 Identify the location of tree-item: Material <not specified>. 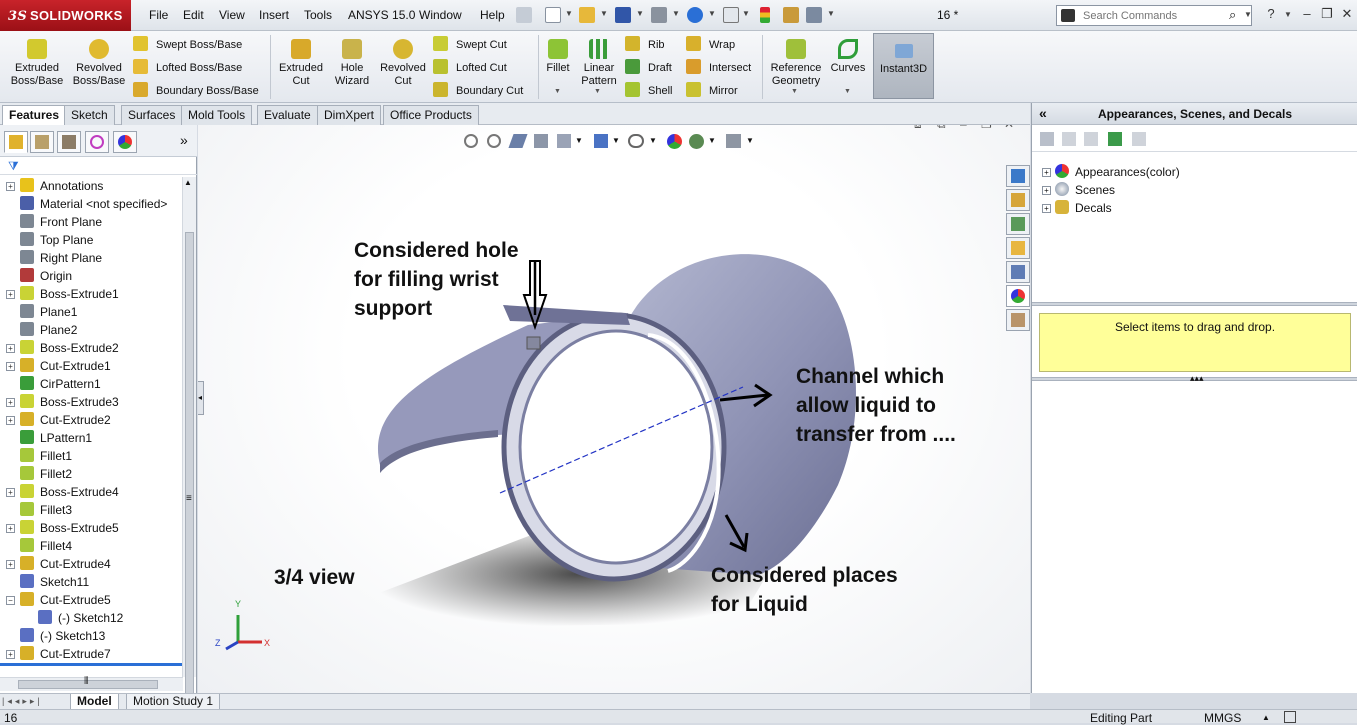
(86, 204).